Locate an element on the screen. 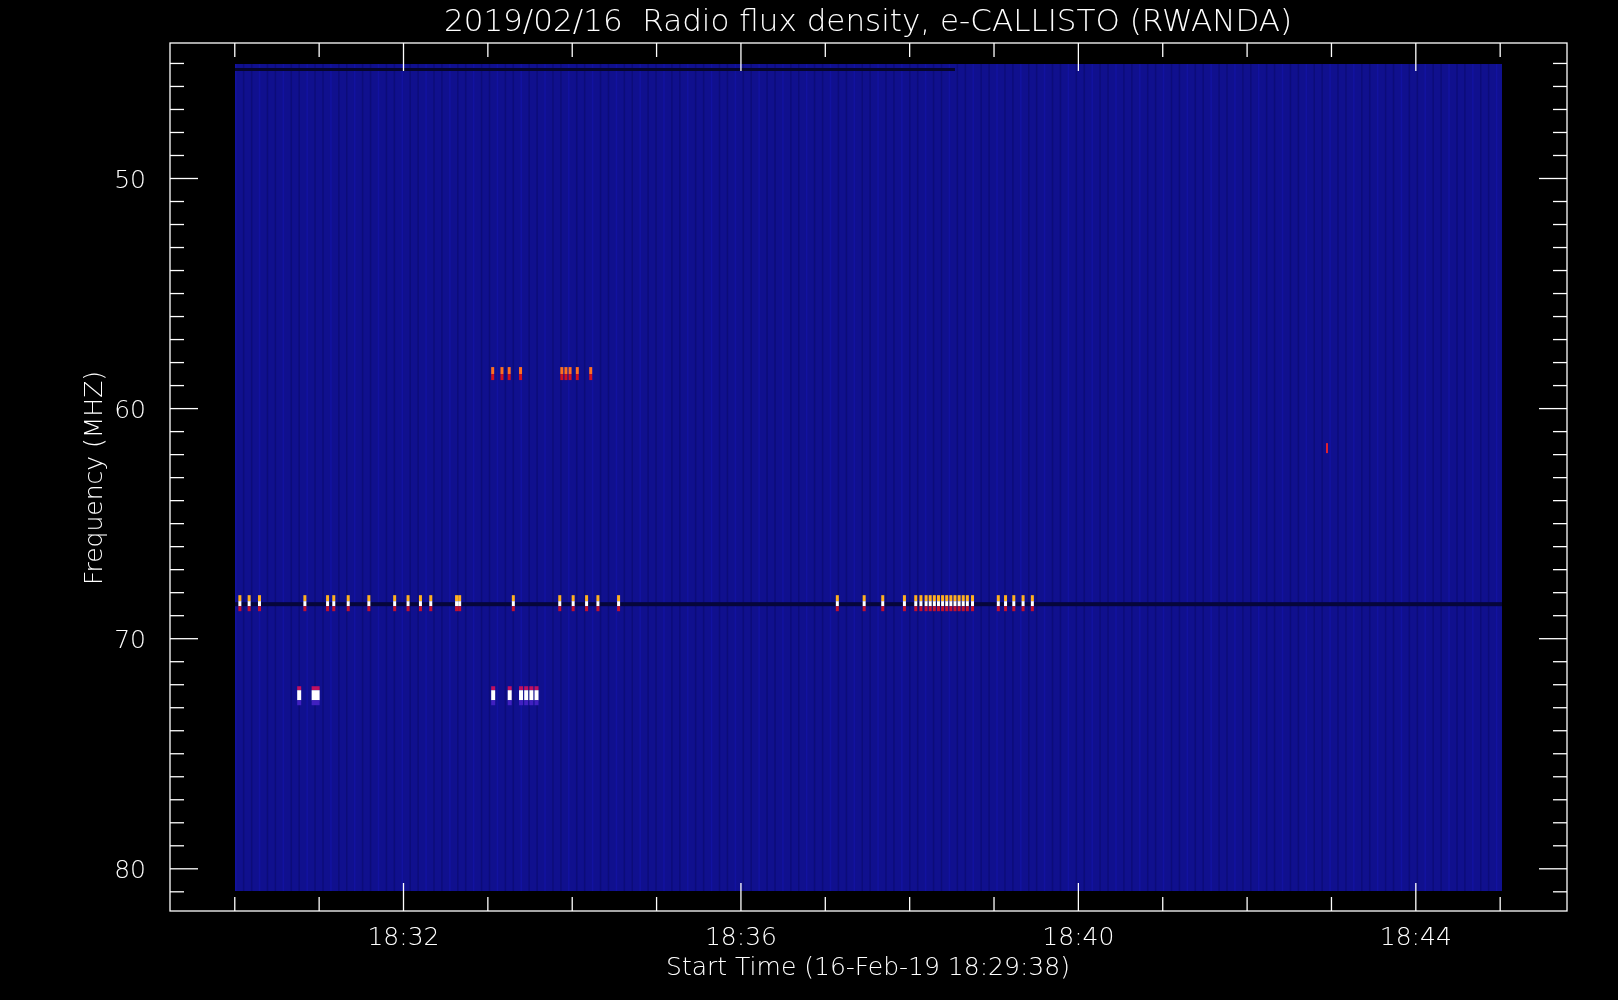 The image size is (1618, 1000). y-tick-label: 80 is located at coordinates (130, 869).